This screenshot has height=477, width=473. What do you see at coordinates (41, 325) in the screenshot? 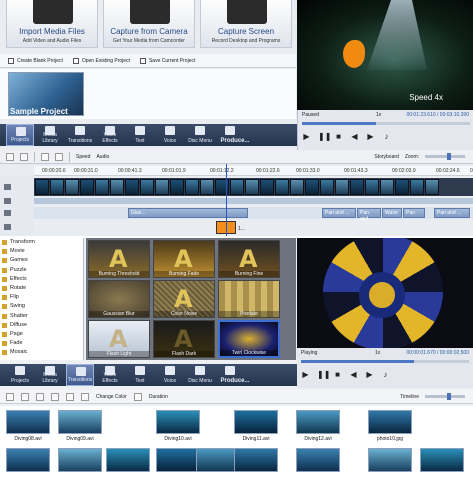
I see `category-item: Diffuse` at bounding box center [41, 325].